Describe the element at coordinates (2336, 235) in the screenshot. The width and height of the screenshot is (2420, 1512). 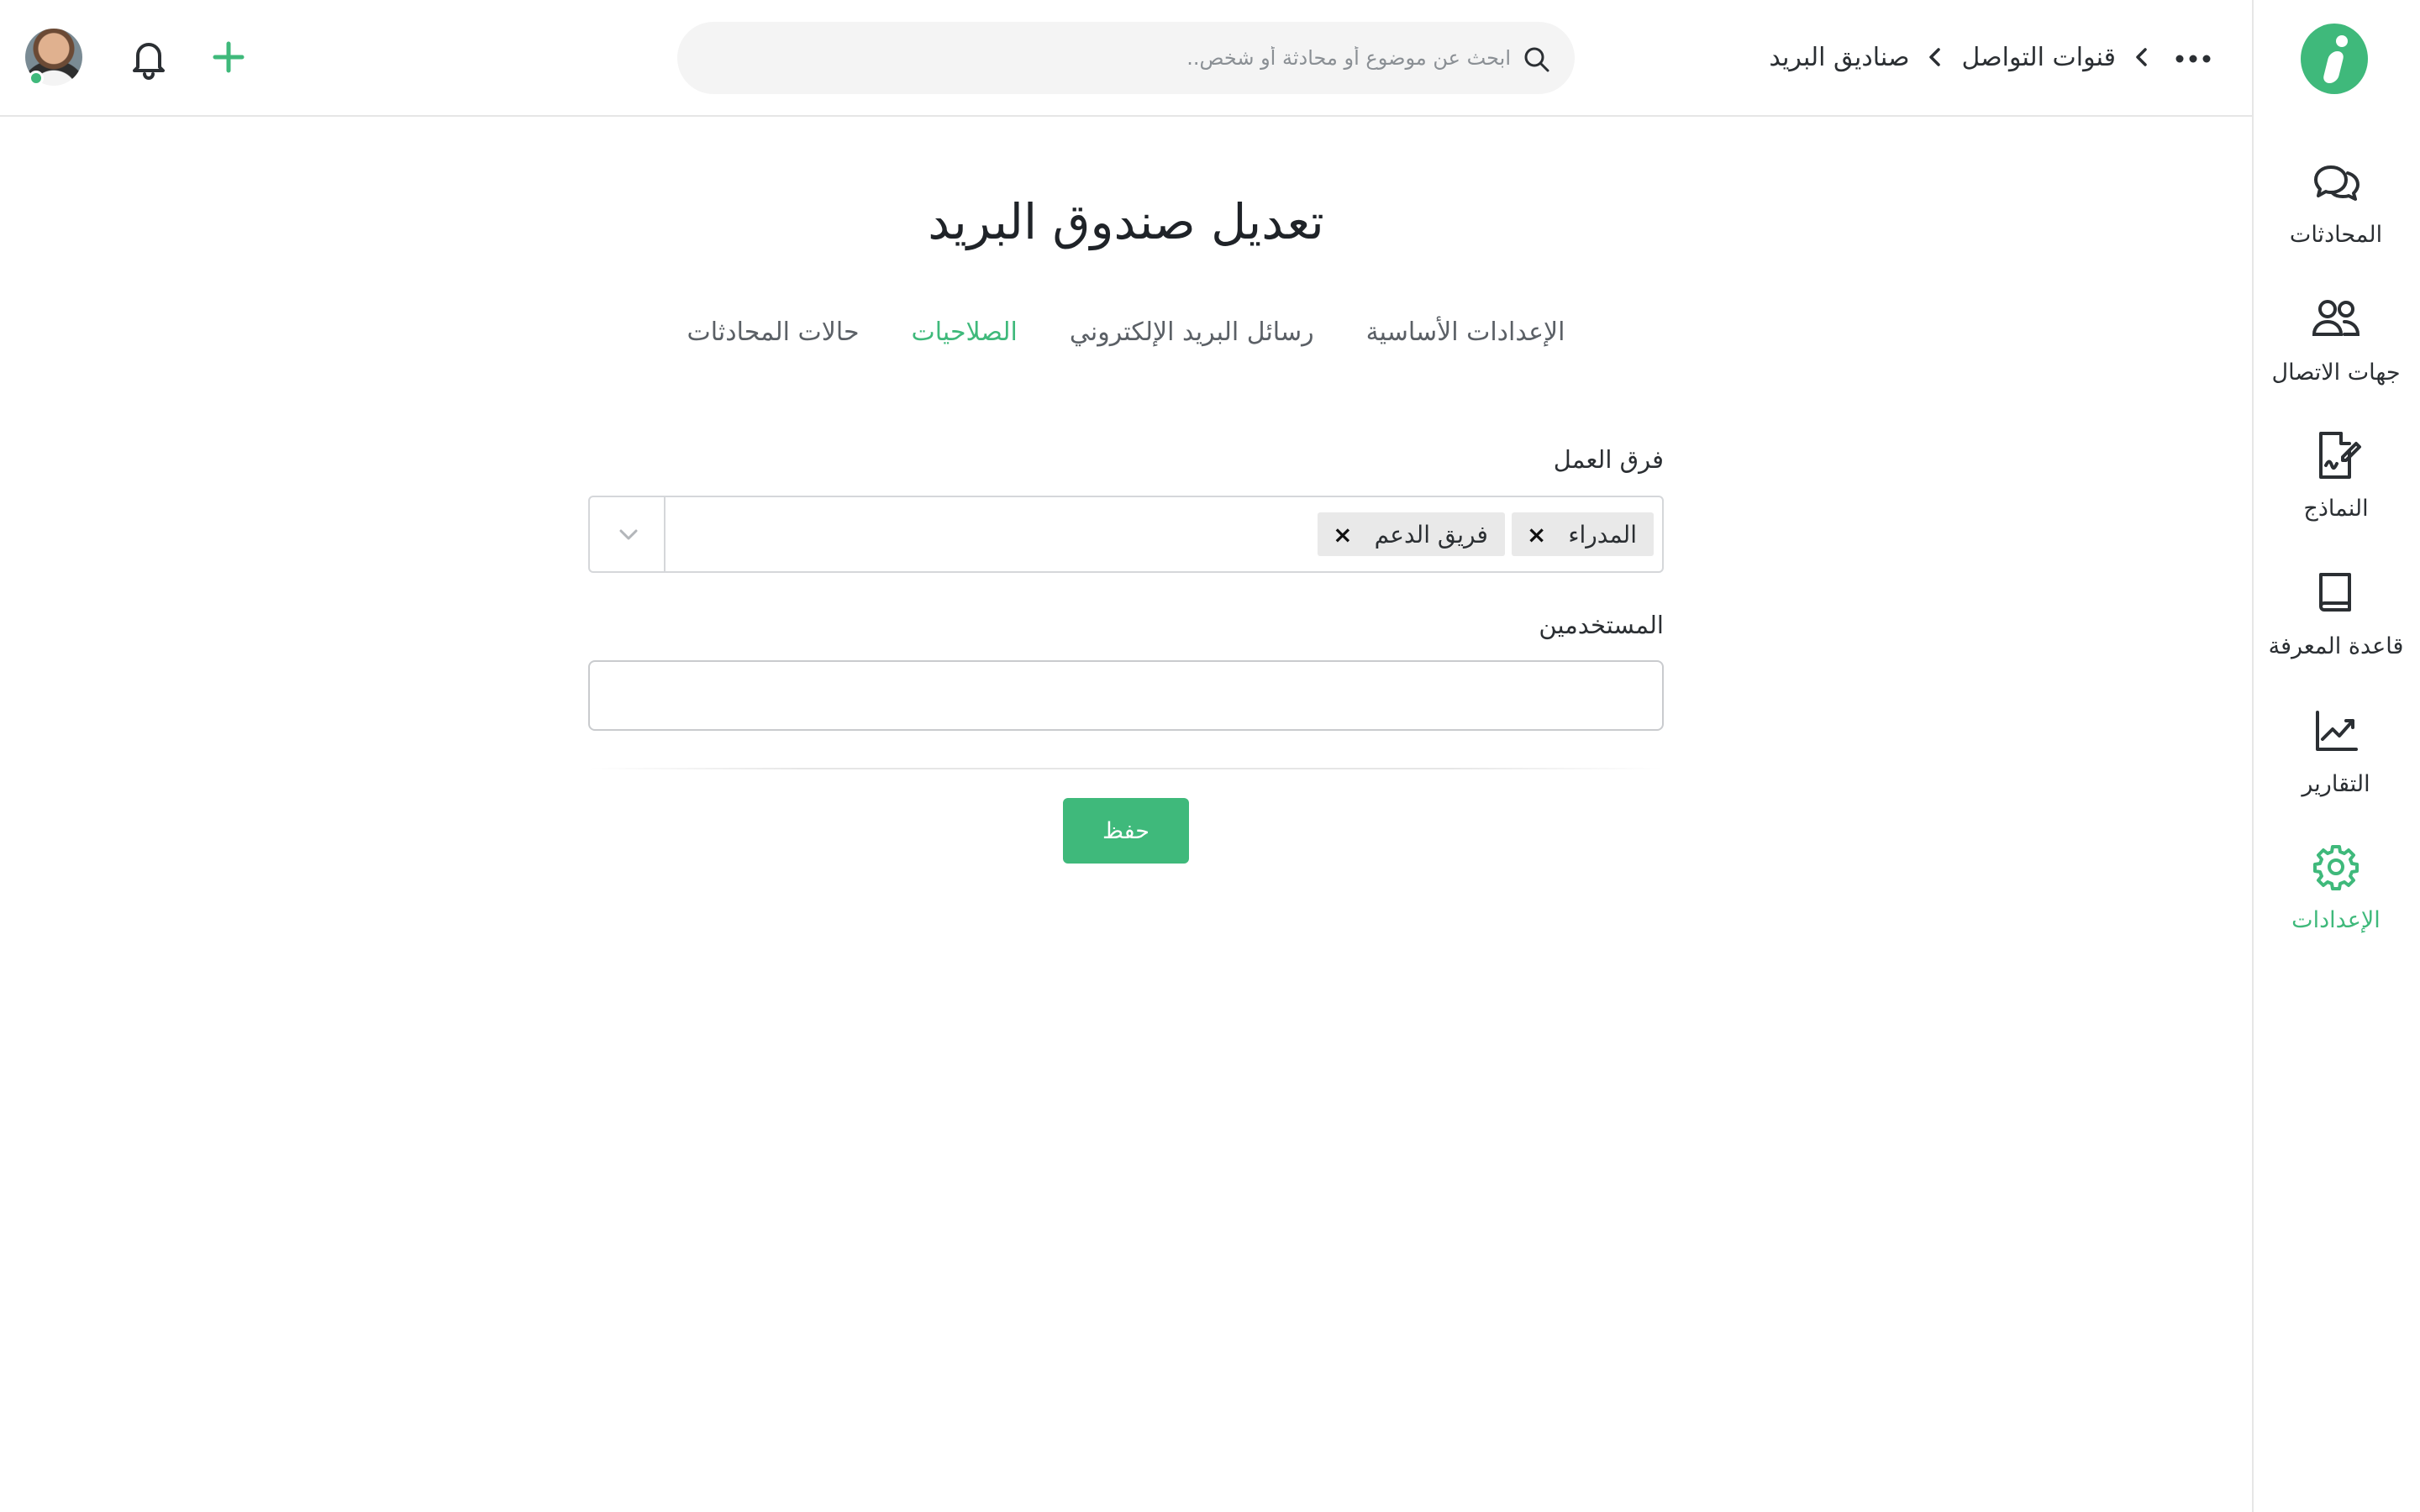
I see `sidebar-item-label: المحادثات` at that location.